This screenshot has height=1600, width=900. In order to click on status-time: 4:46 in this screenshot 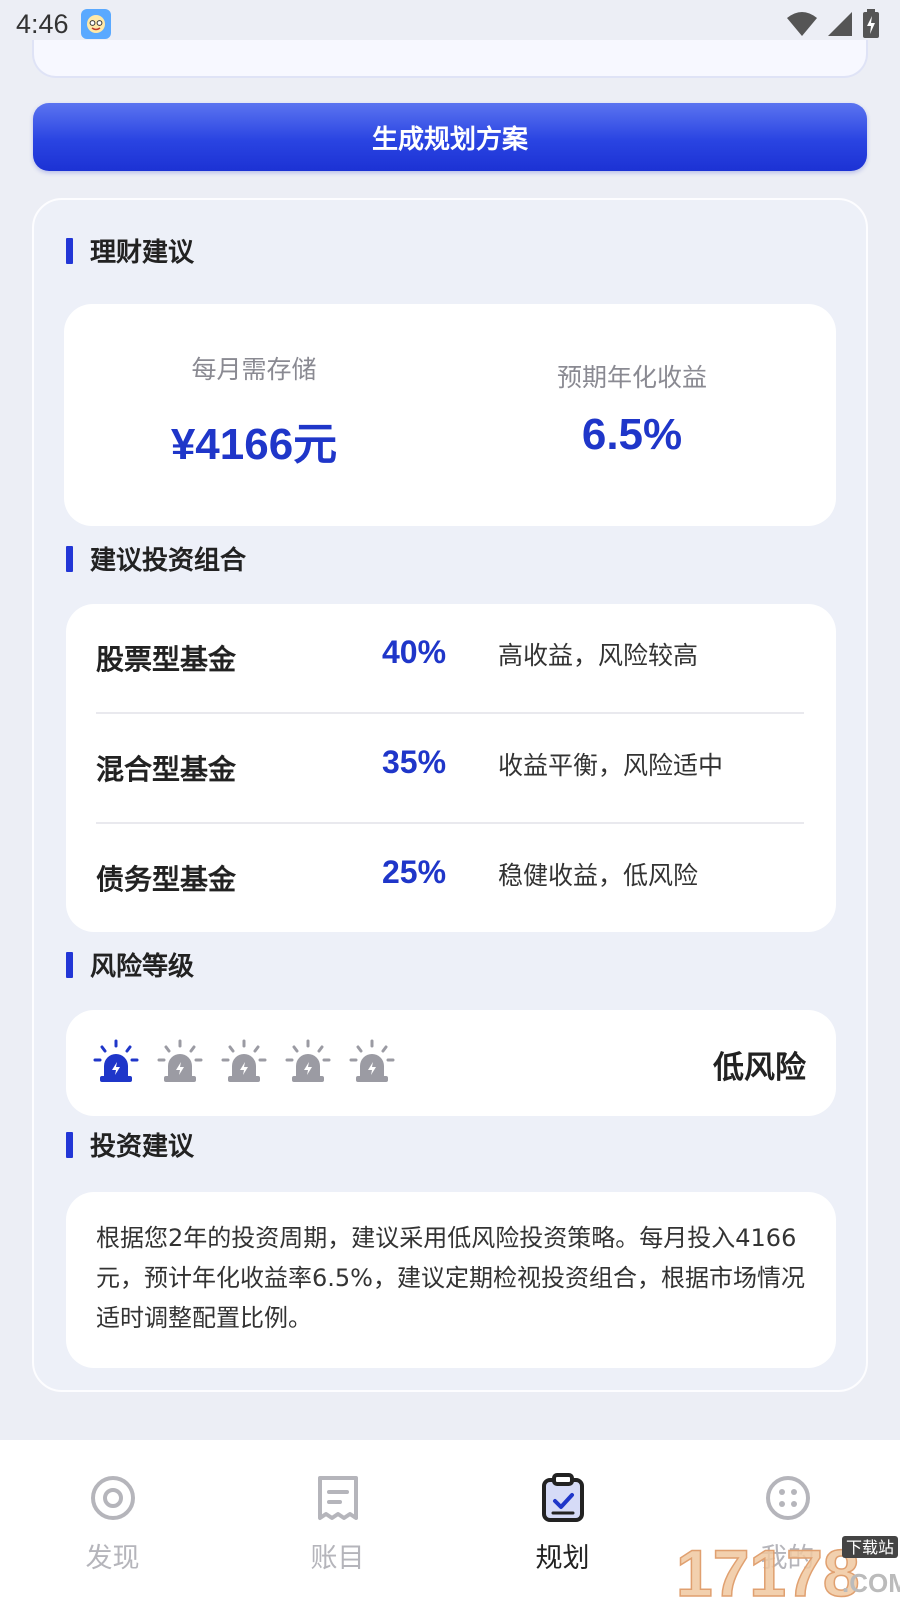, I will do `click(42, 23)`.